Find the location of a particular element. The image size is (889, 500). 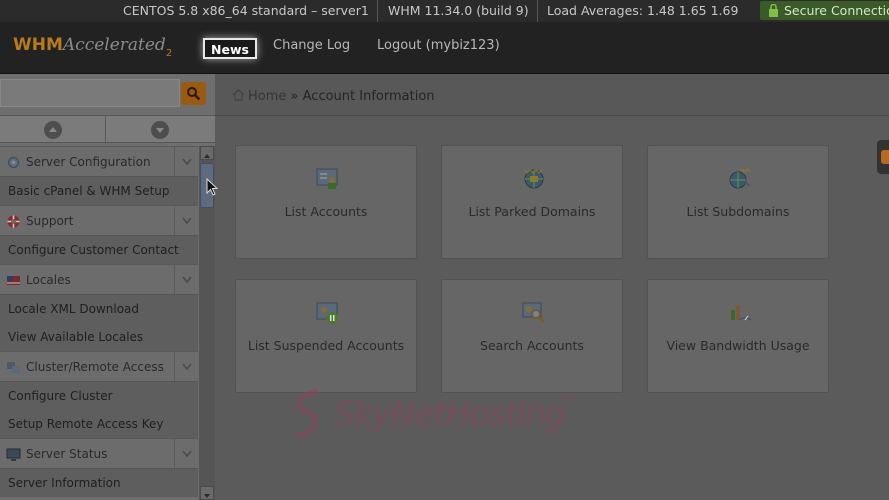

logo-accelerated: Accelerated is located at coordinates (114, 45).